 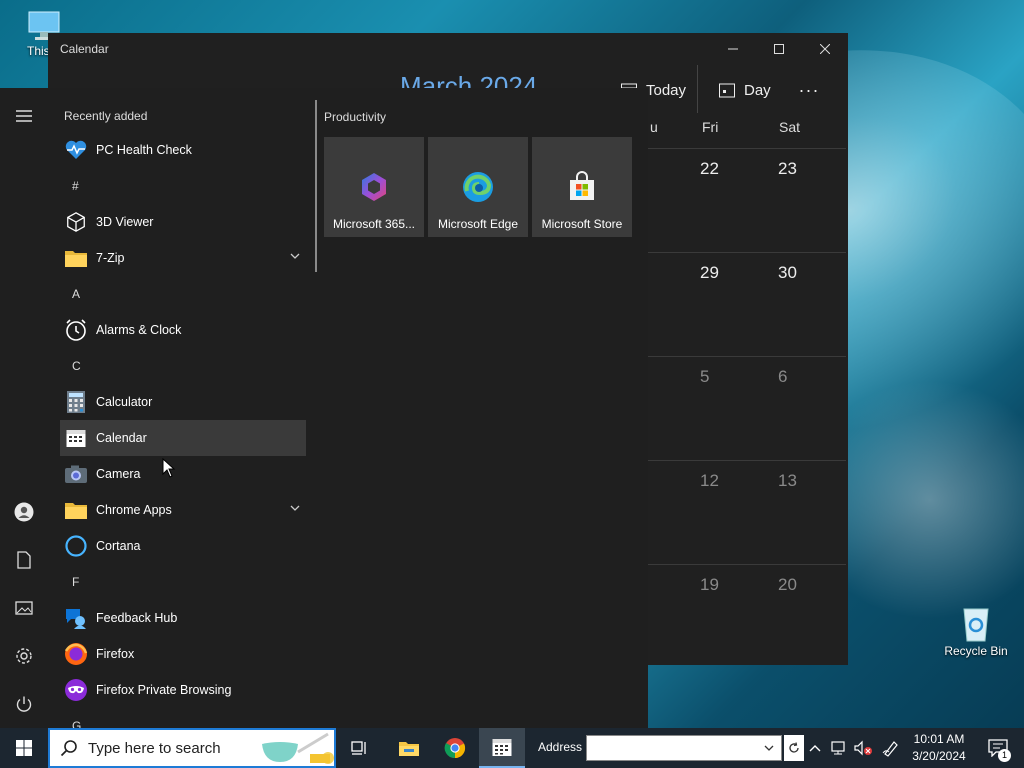 What do you see at coordinates (998, 748) in the screenshot?
I see `action-center-button: 1` at bounding box center [998, 748].